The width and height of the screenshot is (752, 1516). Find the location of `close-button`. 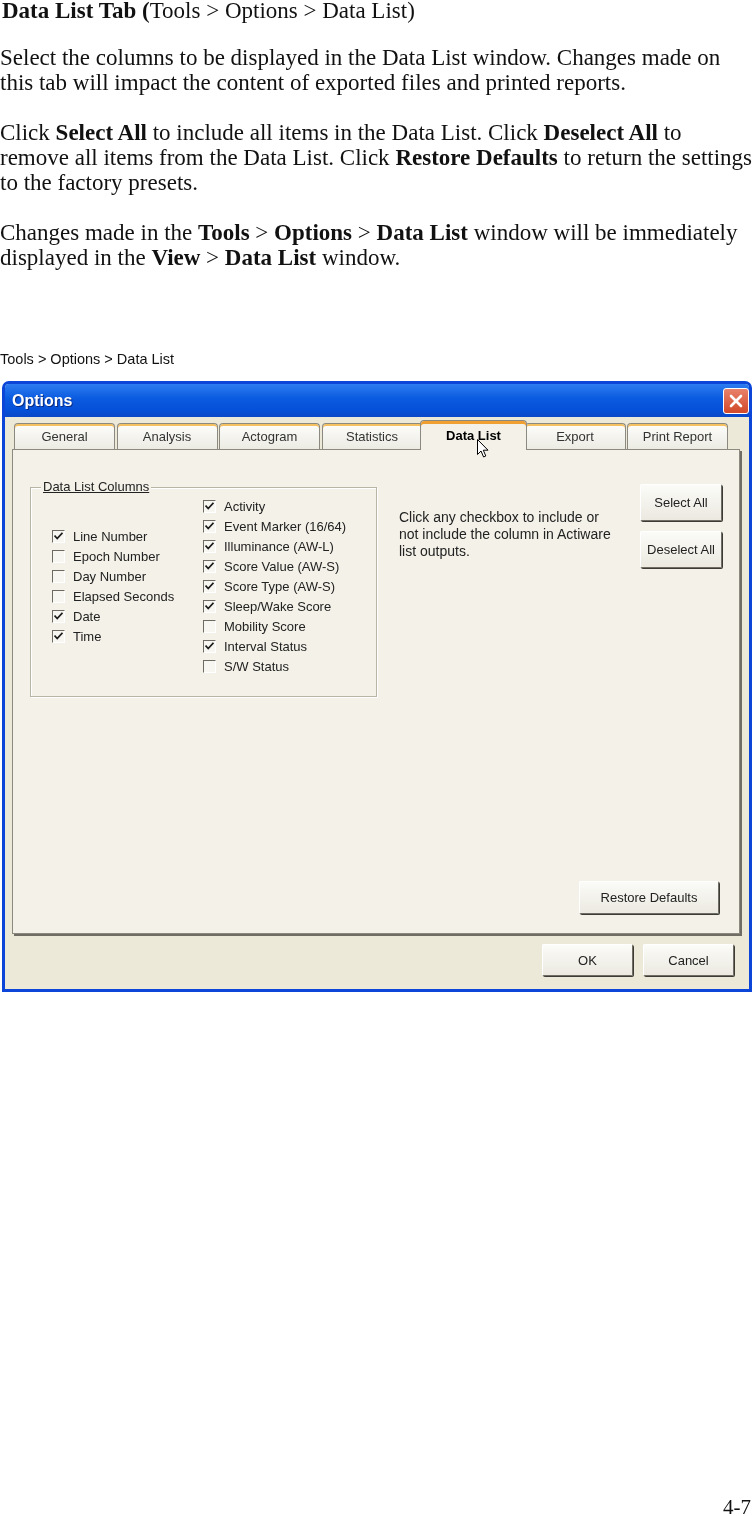

close-button is located at coordinates (736, 400).